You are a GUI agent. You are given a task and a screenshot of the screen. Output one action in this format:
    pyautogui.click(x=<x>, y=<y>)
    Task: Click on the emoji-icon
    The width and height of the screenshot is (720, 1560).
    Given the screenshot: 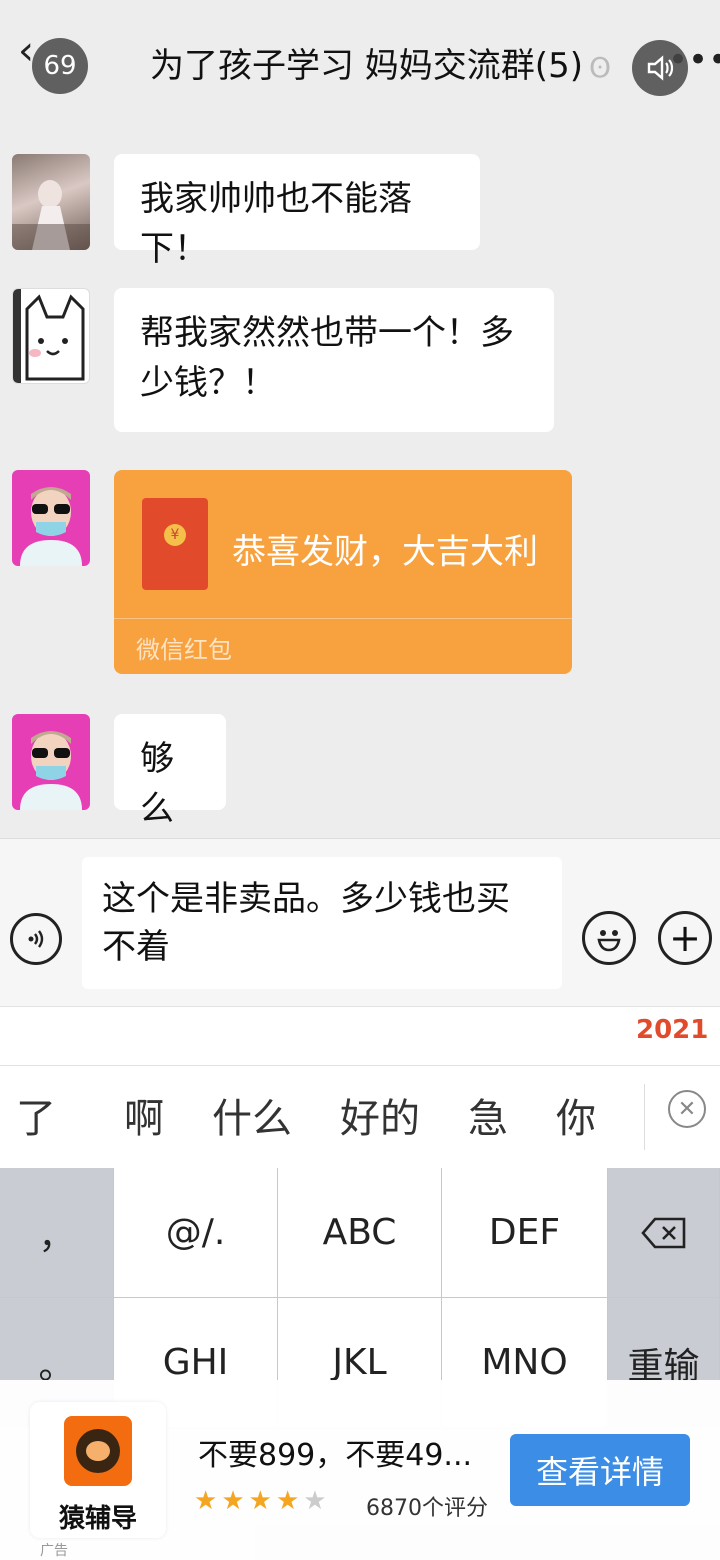 What is the action you would take?
    pyautogui.click(x=609, y=938)
    